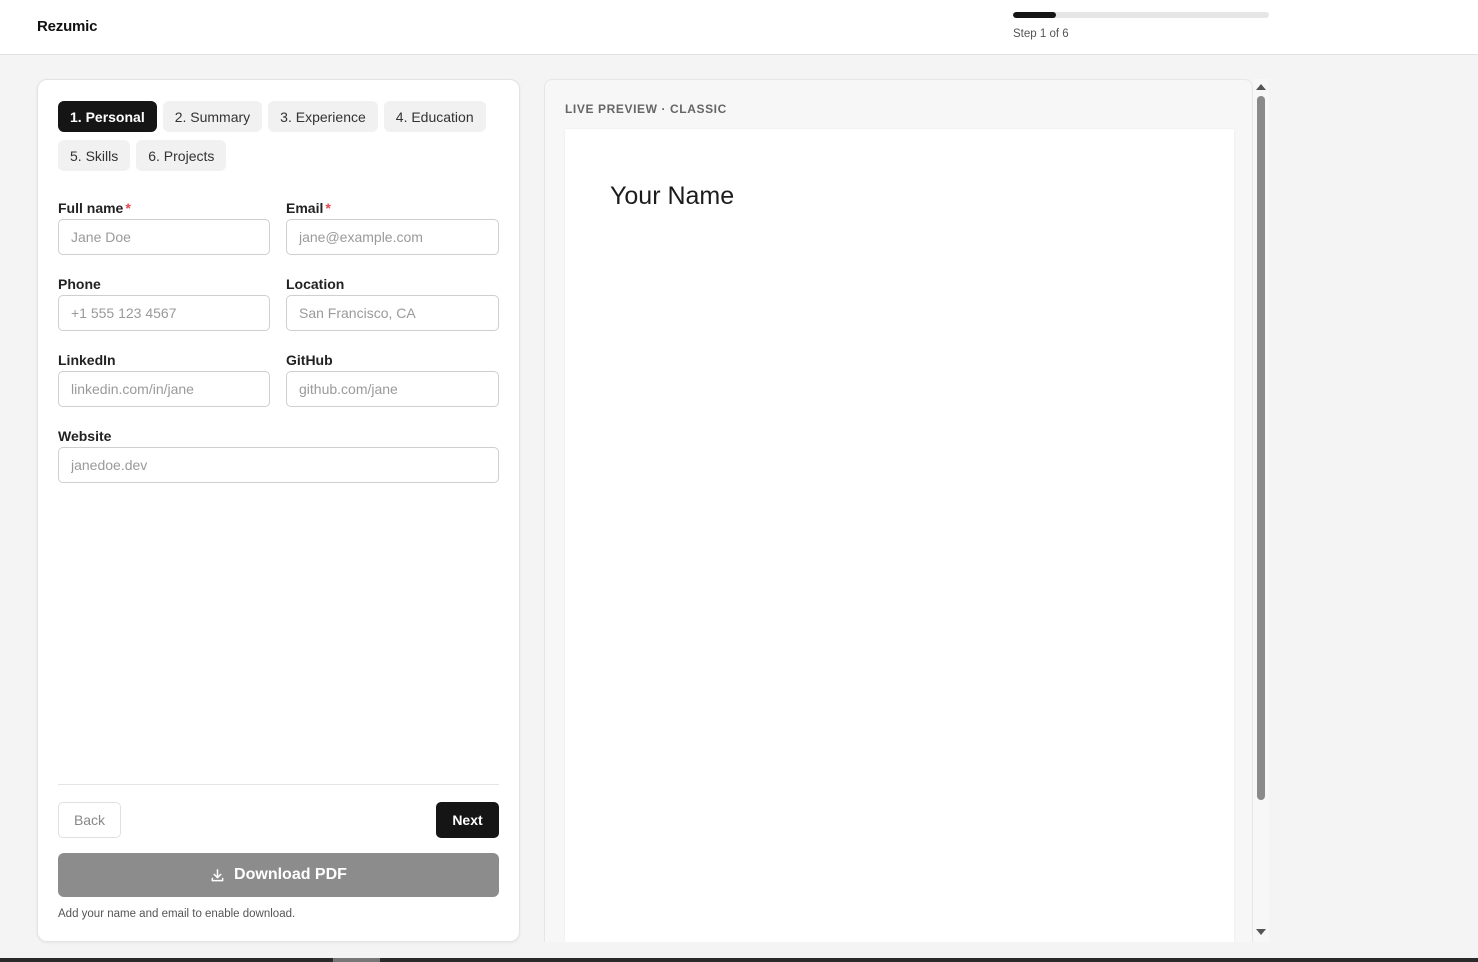 Image resolution: width=1478 pixels, height=962 pixels. What do you see at coordinates (392, 237) in the screenshot?
I see `email-input` at bounding box center [392, 237].